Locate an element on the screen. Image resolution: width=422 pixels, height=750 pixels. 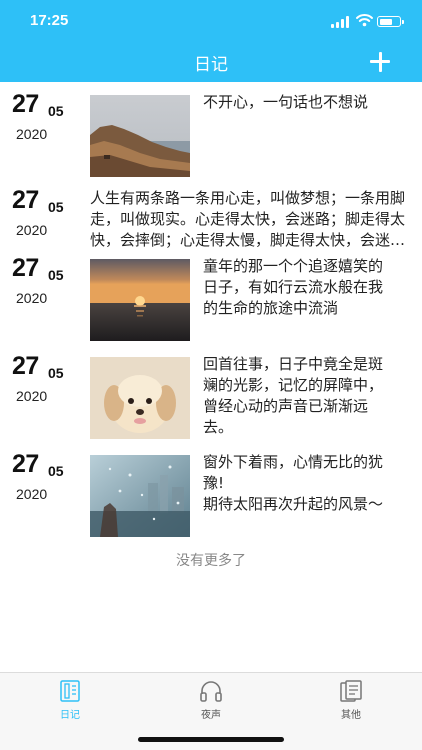
tab-label: 日记 is located at coordinates (70, 715).